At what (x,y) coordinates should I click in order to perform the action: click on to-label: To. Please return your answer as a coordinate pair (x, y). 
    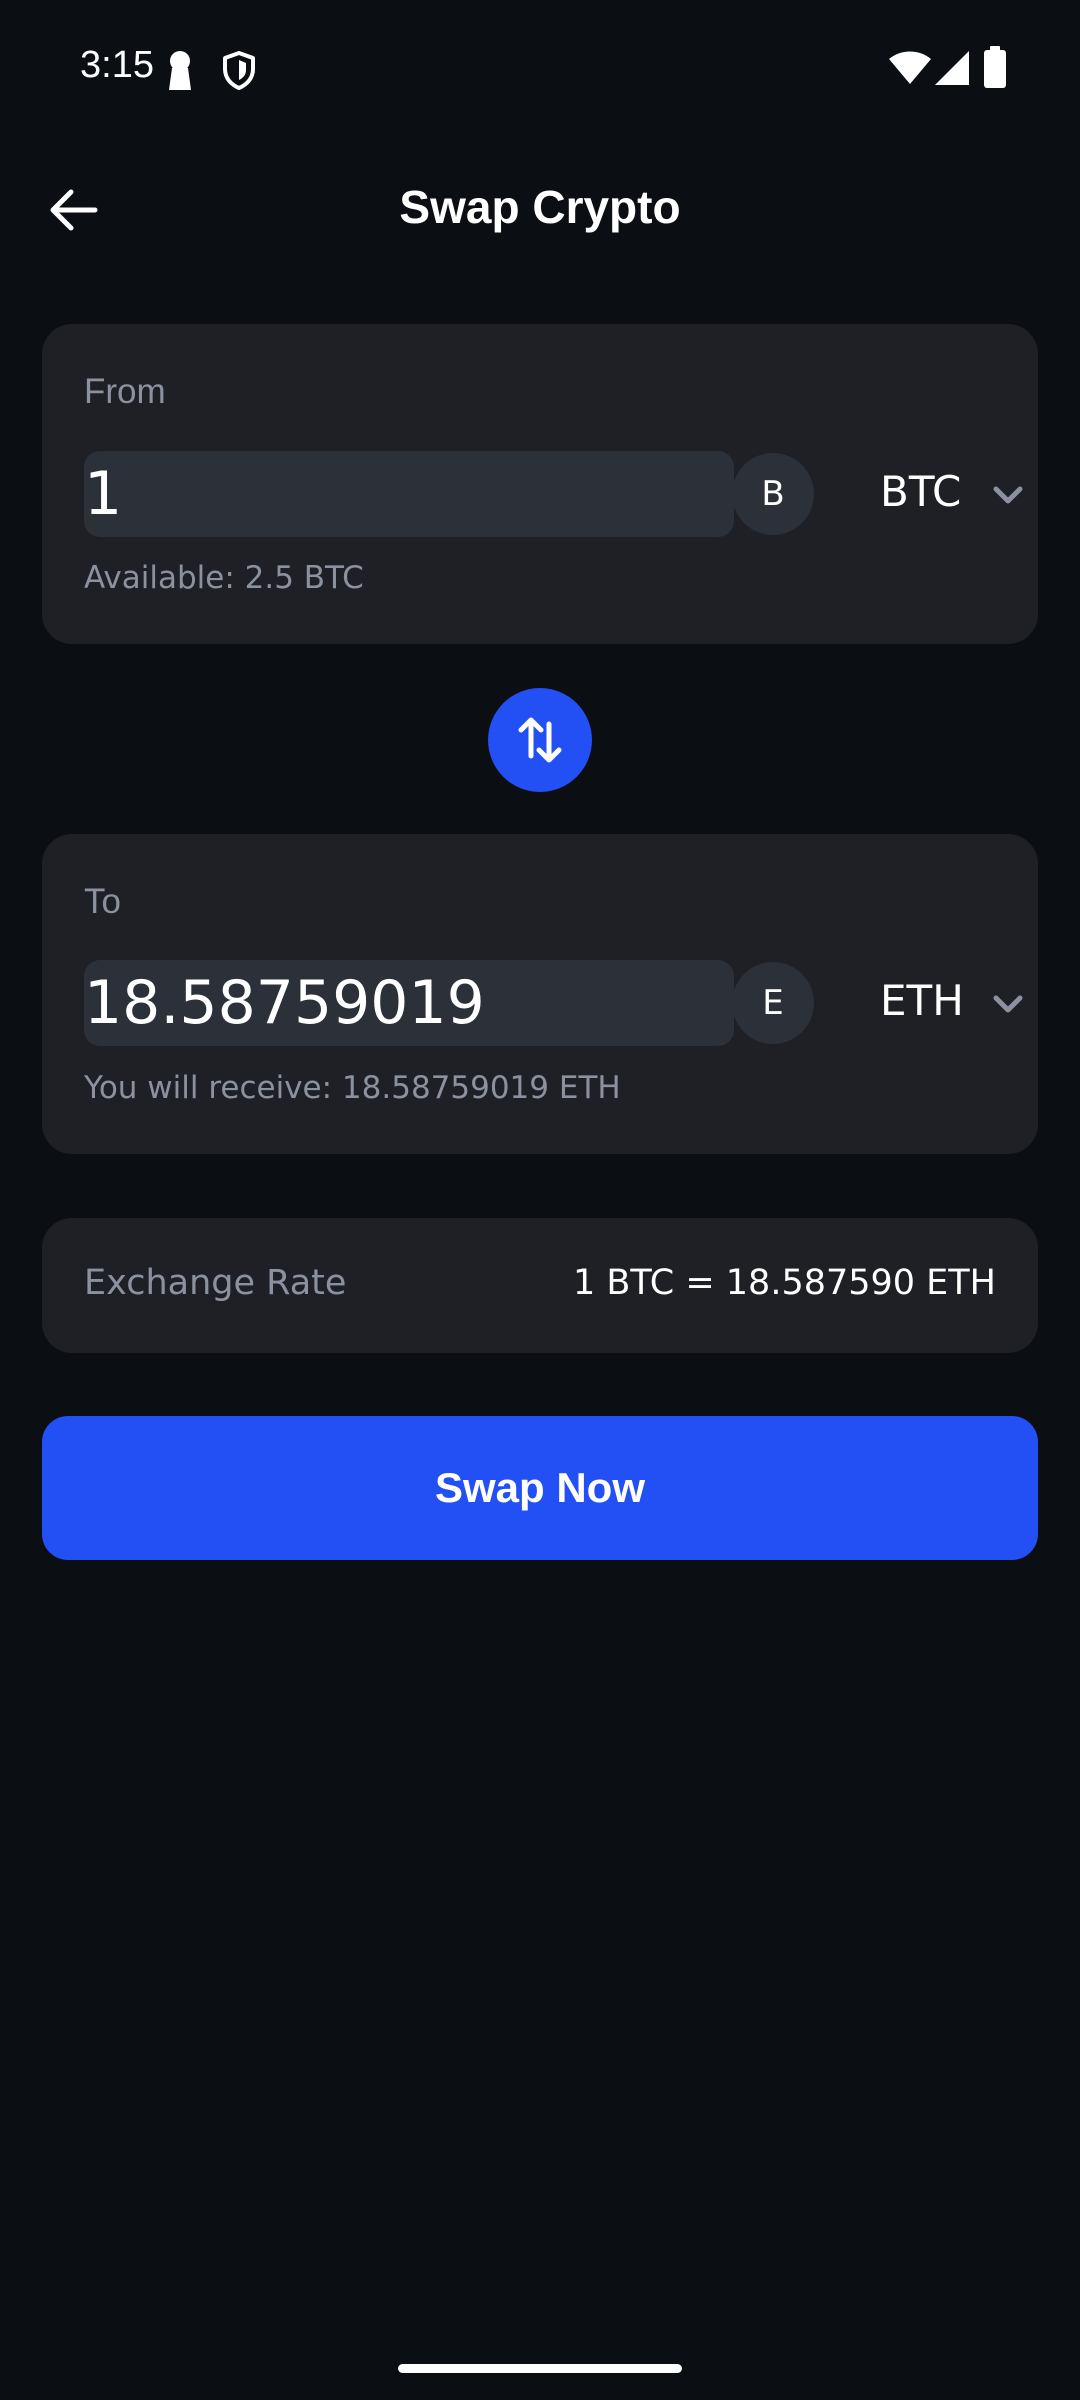
    Looking at the image, I should click on (102, 901).